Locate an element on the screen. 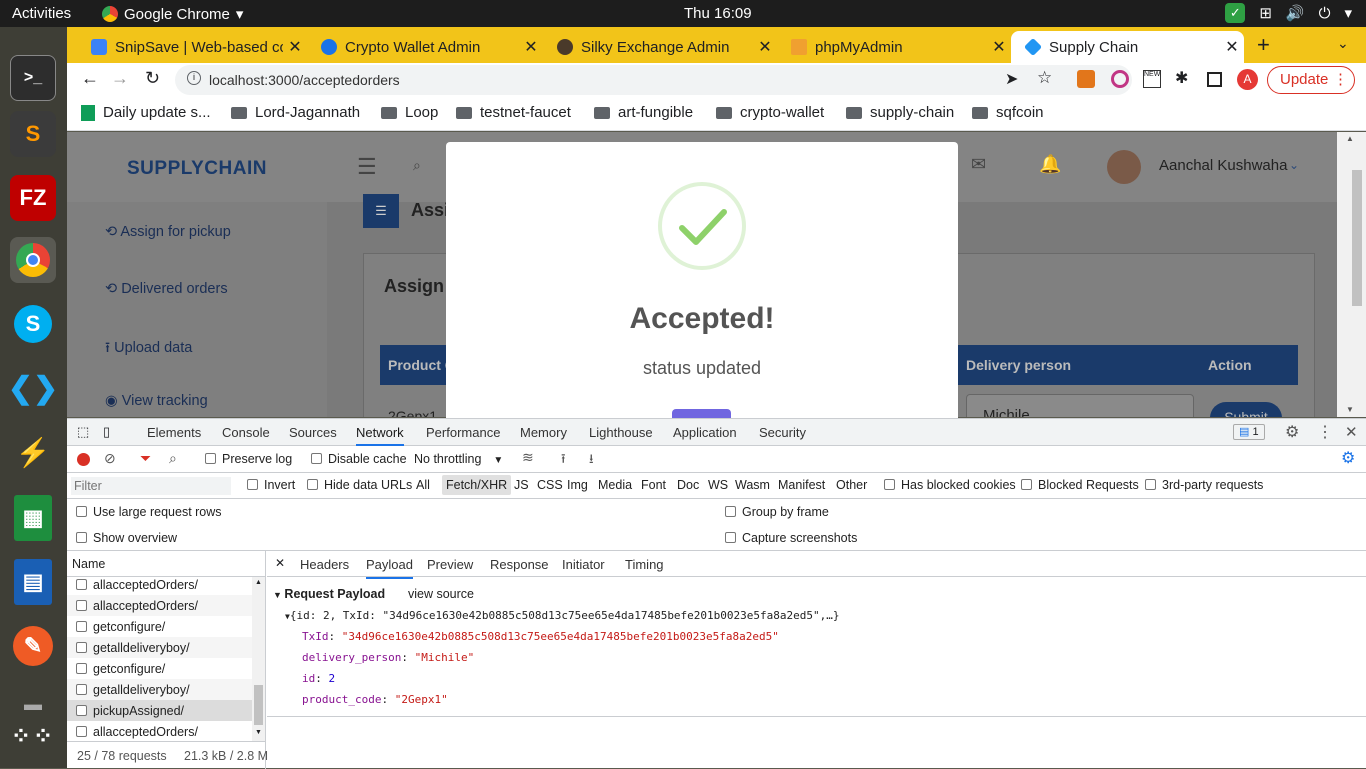 The image size is (1366, 769). tab-performance: Performance is located at coordinates (463, 432).